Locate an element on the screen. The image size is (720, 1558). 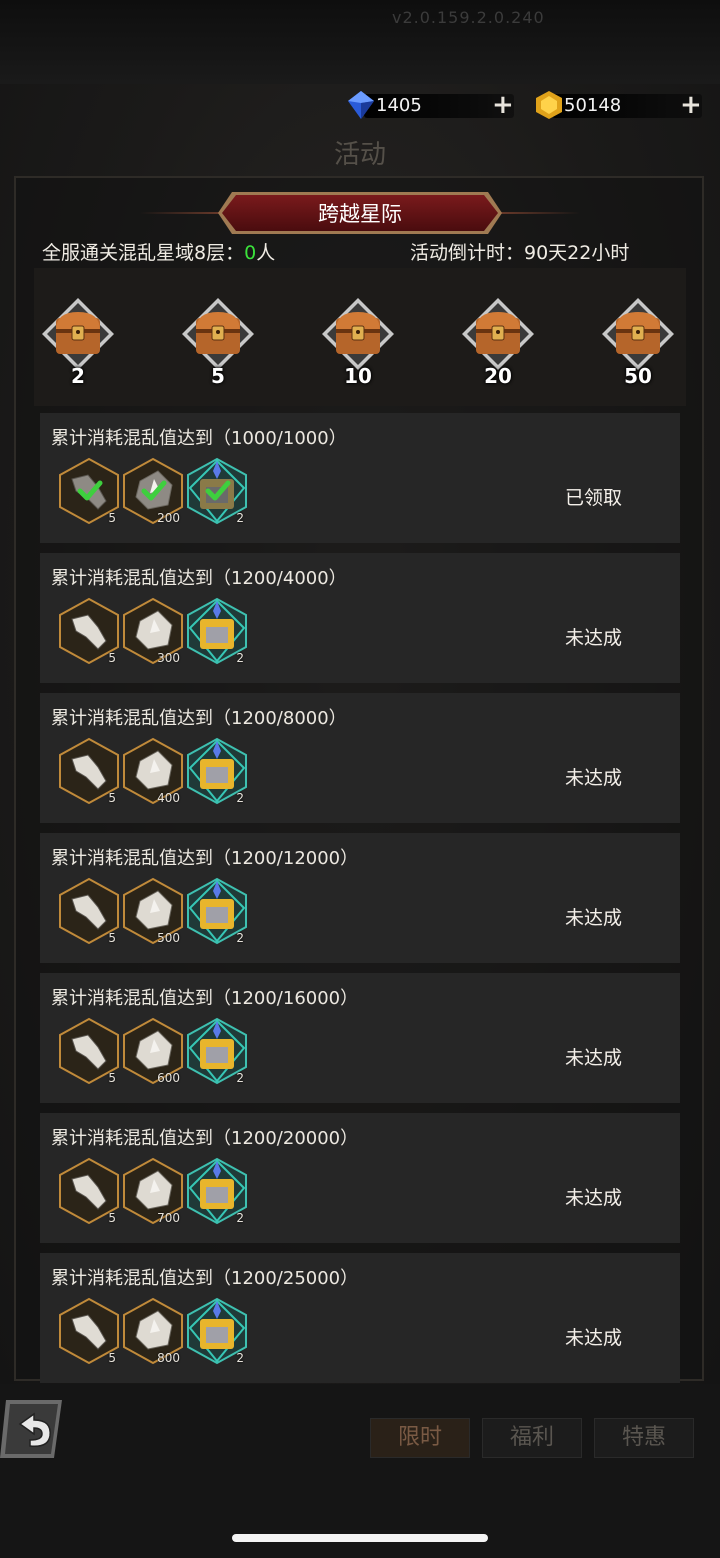
task-card: 累计消耗混乱值达到（1200/16000） 5 600 2 未达成 is located at coordinates (360, 1038).